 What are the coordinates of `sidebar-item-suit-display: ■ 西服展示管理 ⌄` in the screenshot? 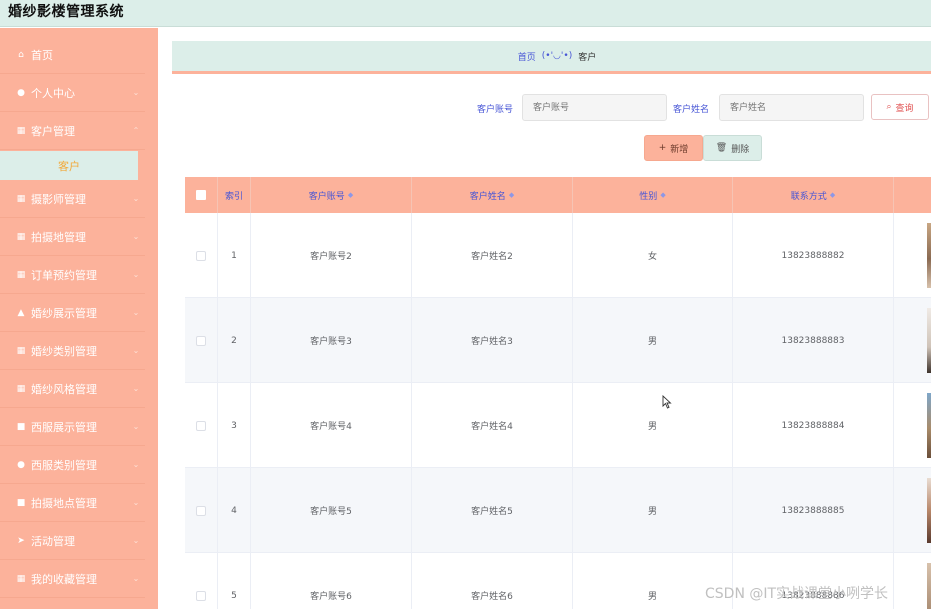 It's located at (72, 427).